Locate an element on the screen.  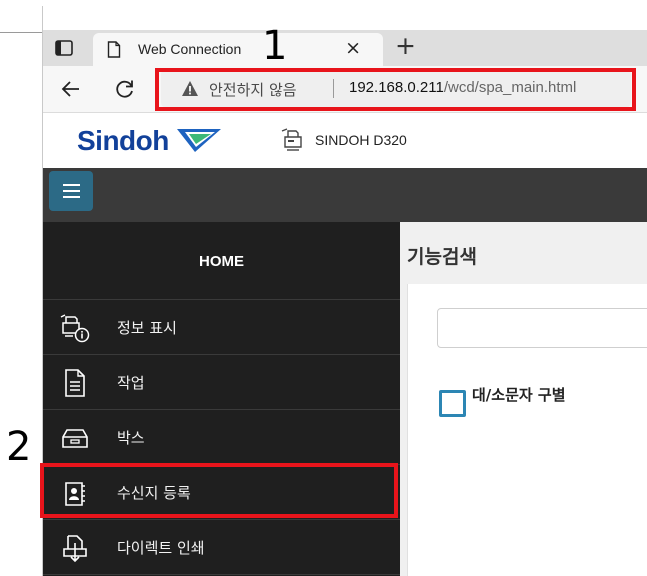
warning-icon is located at coordinates (190, 88).